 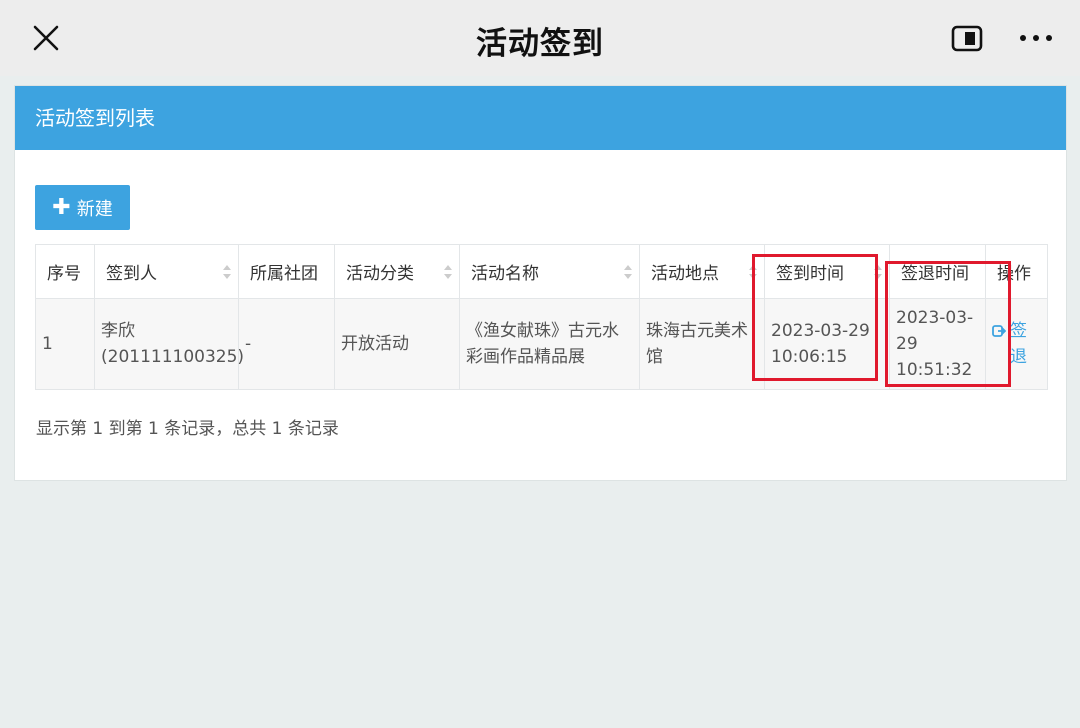 I want to click on new-button: ✚ 新建, so click(x=82, y=207).